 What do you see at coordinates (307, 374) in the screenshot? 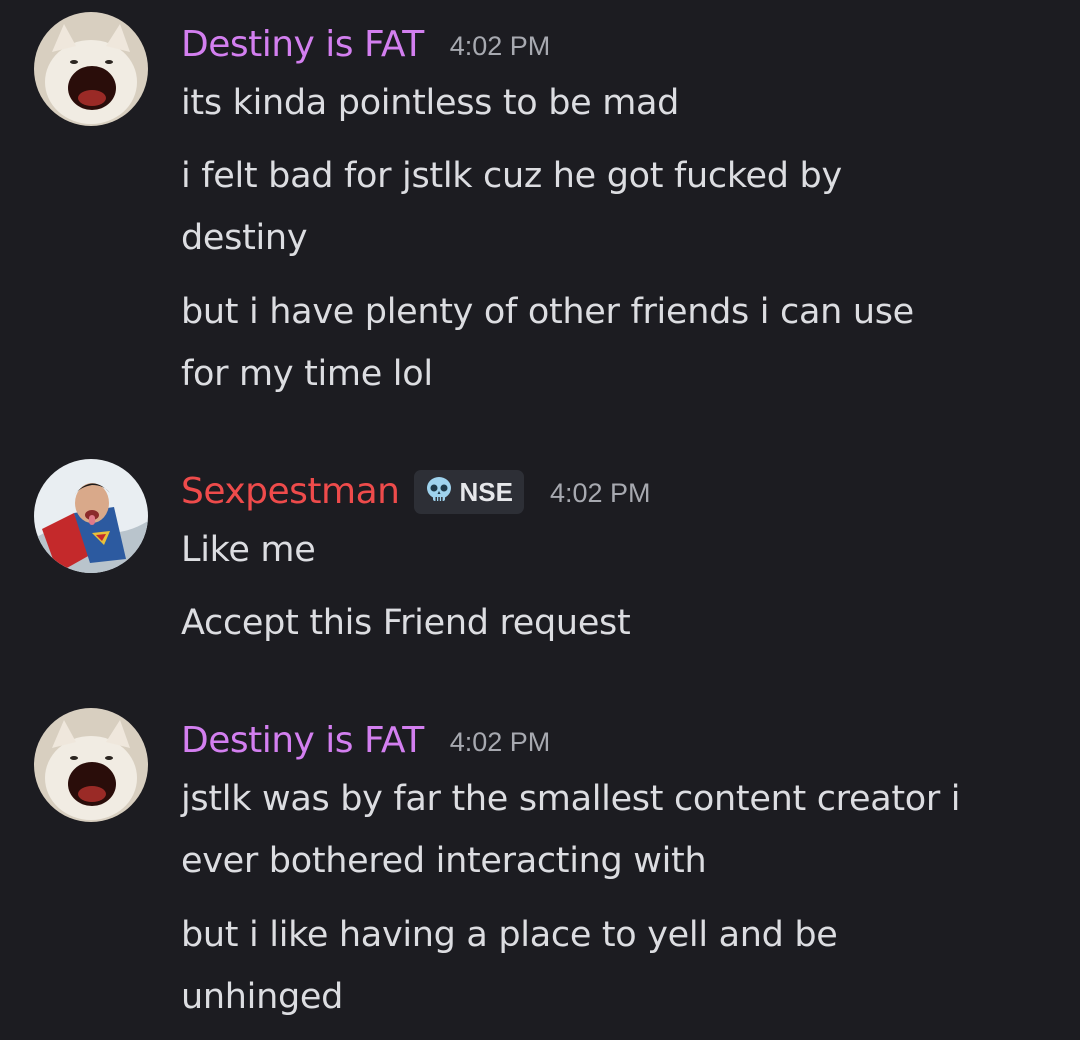
I see `message-text: for my time lol` at bounding box center [307, 374].